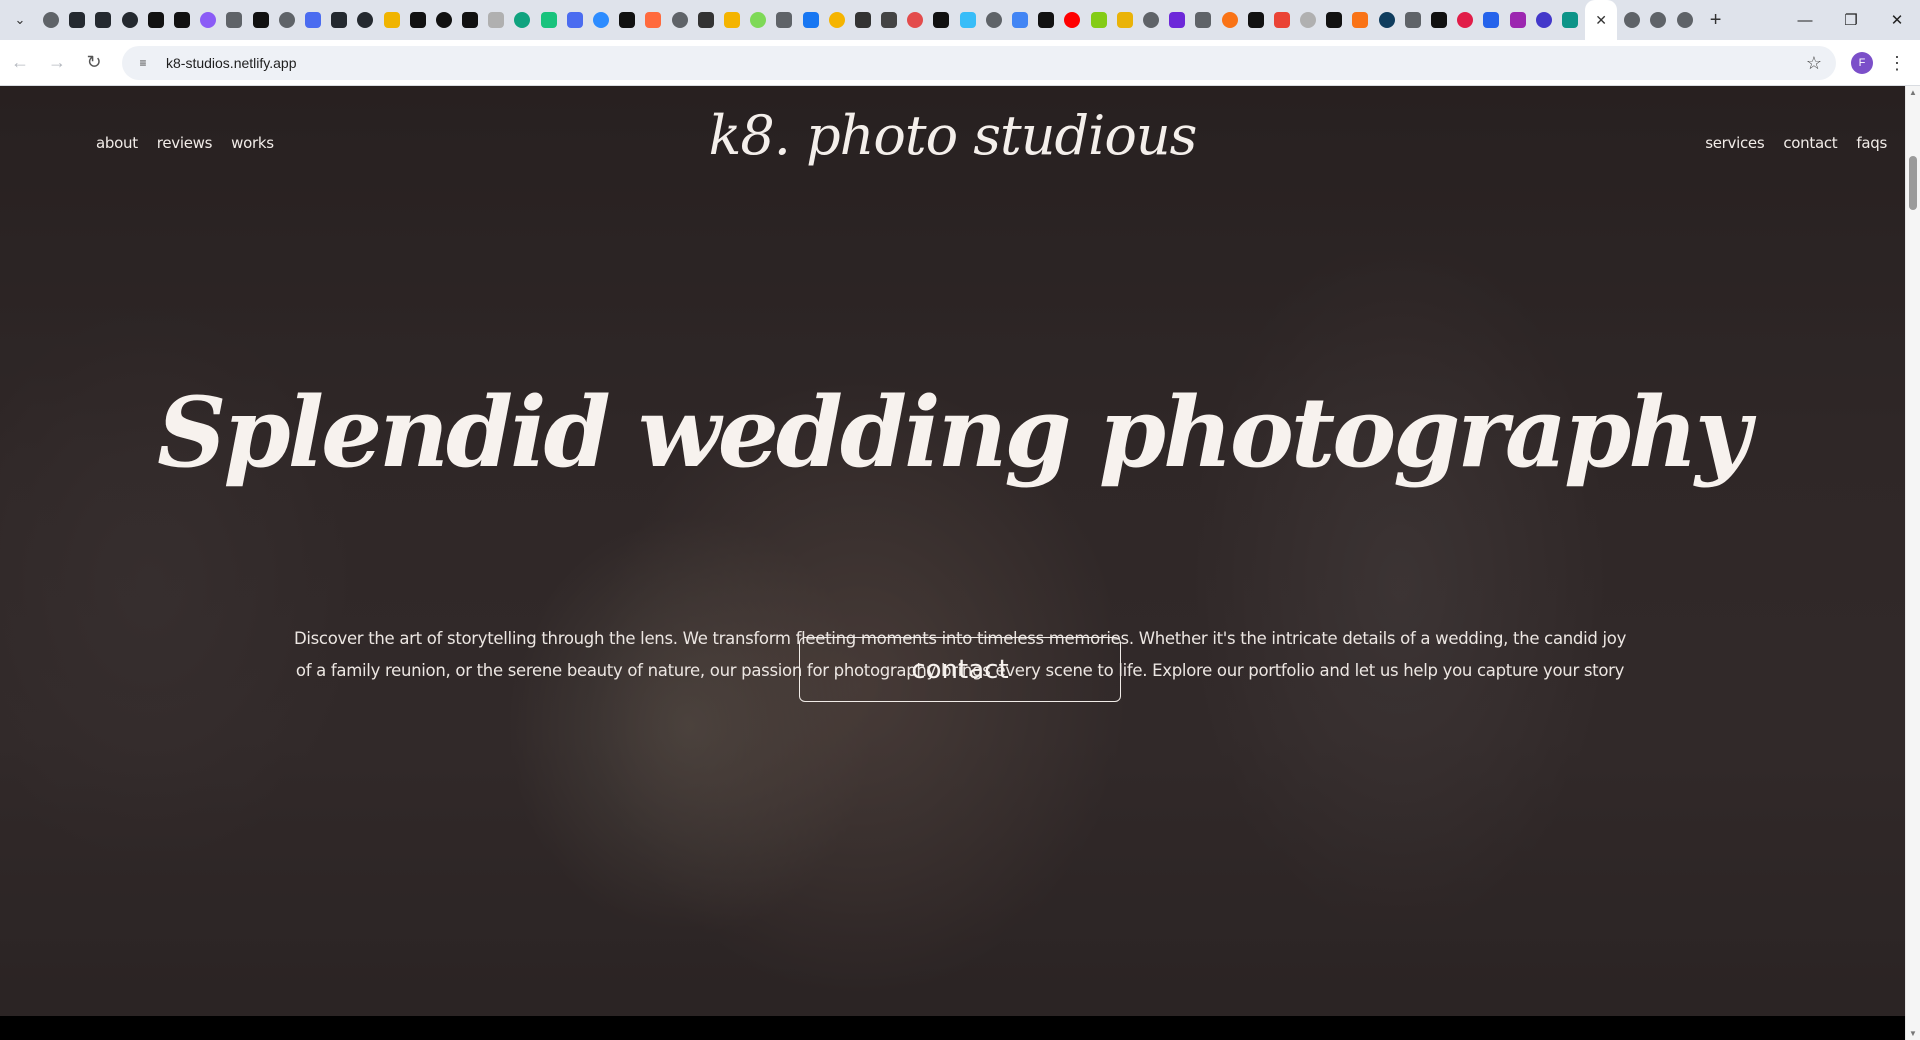 The height and width of the screenshot is (1040, 1920). I want to click on restore-button: ❐, so click(1851, 20).